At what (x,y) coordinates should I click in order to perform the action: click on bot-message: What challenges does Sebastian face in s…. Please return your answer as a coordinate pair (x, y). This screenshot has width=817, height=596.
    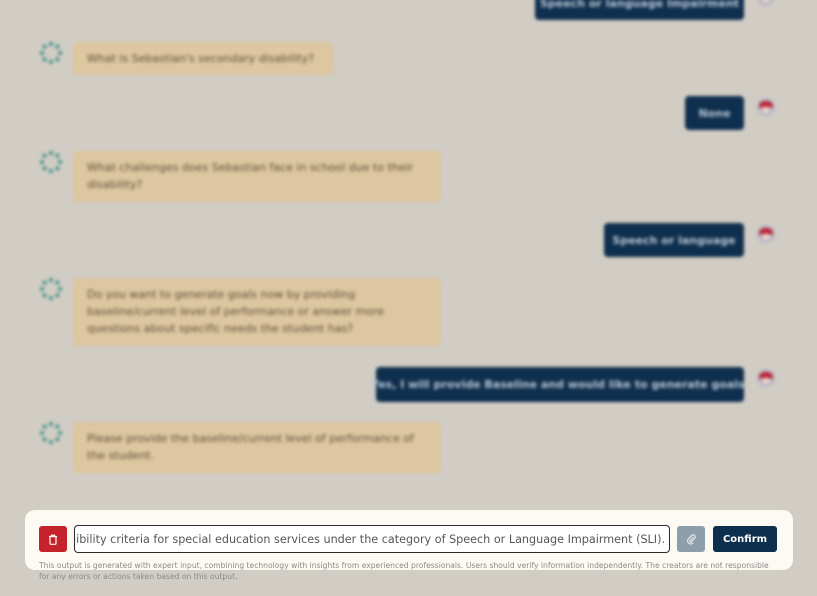
    Looking at the image, I should click on (257, 176).